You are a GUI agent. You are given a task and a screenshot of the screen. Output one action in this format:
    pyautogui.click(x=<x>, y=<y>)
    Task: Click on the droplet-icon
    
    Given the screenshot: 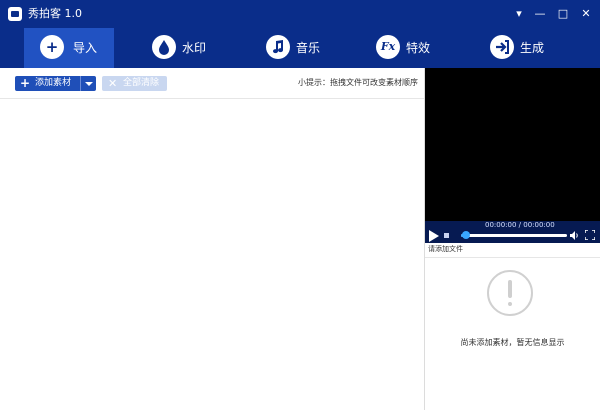 What is the action you would take?
    pyautogui.click(x=164, y=47)
    